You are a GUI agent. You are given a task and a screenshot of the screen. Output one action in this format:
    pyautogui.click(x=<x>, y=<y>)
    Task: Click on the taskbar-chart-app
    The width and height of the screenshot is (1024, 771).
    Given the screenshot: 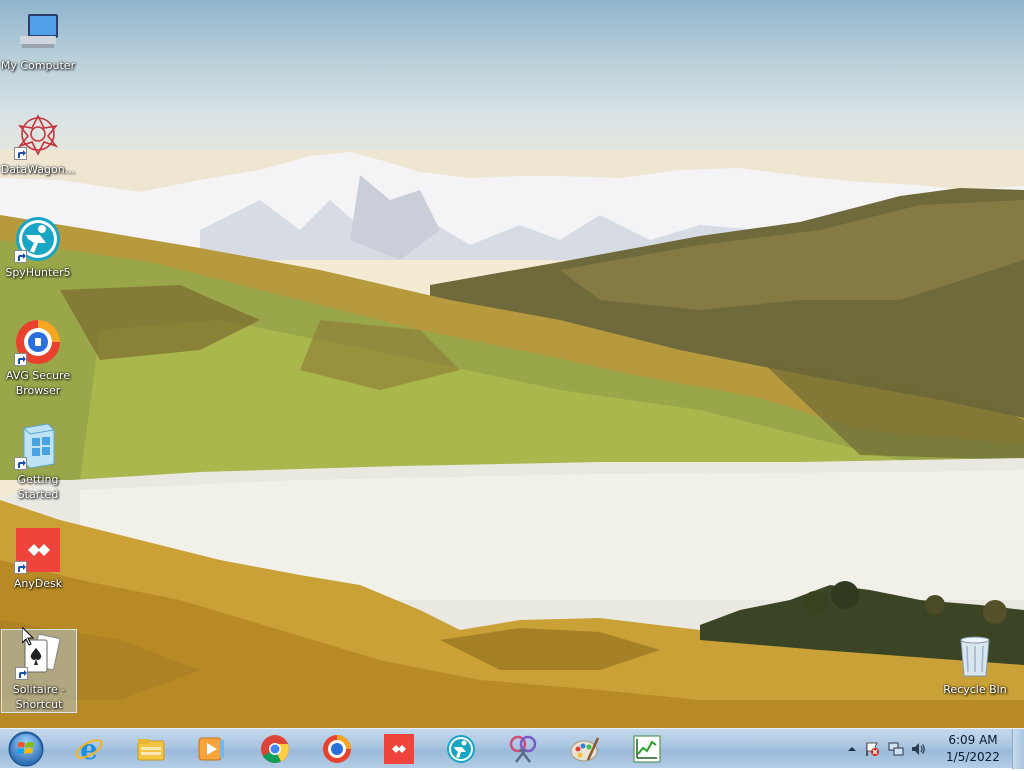 What is the action you would take?
    pyautogui.click(x=647, y=749)
    